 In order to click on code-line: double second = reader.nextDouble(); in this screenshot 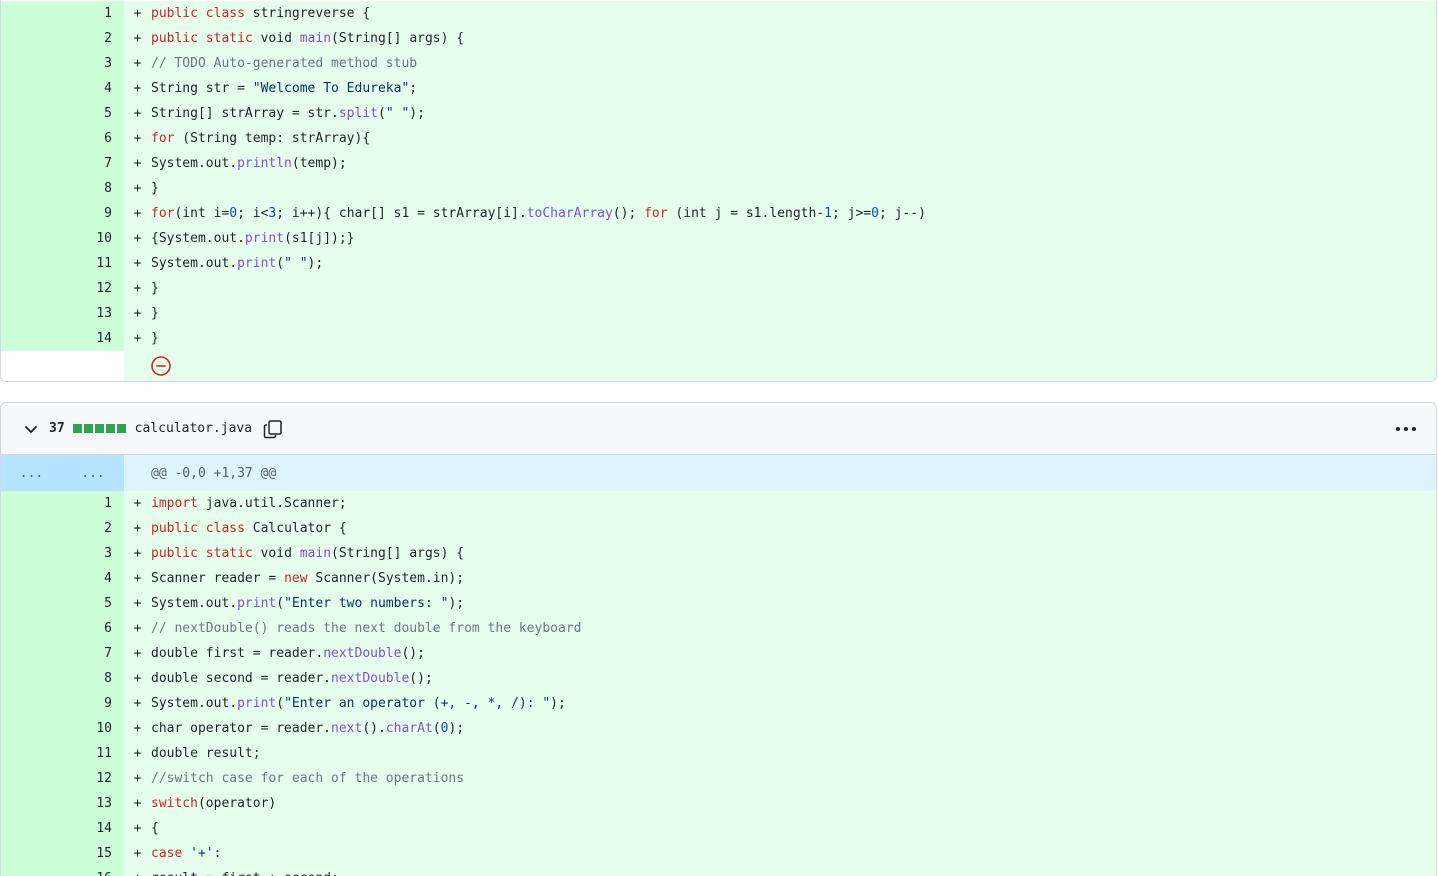, I will do `click(793, 678)`.